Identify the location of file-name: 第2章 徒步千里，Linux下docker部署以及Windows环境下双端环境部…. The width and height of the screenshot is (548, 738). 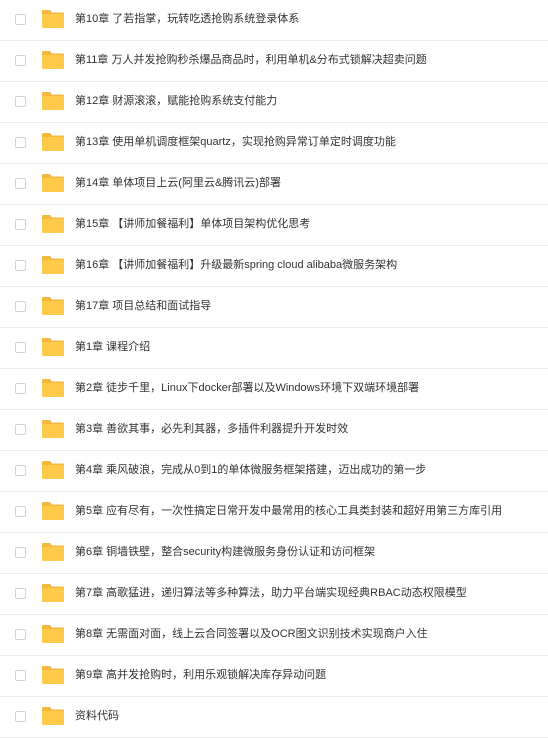
(247, 388).